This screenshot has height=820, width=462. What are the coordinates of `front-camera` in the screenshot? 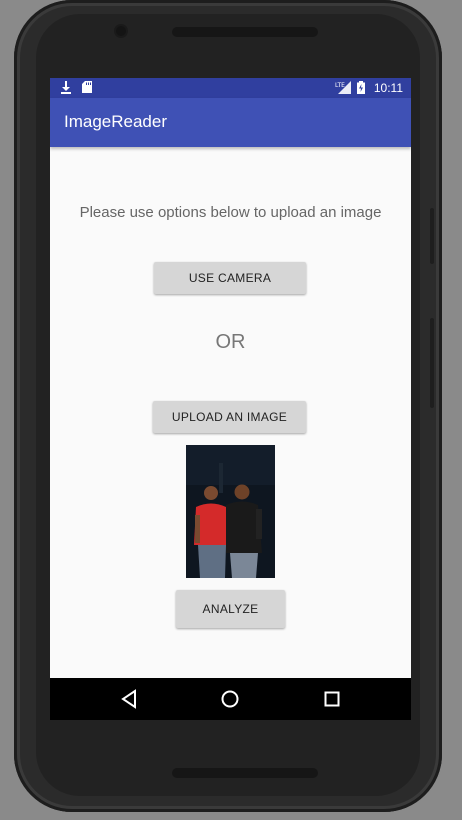 It's located at (121, 31).